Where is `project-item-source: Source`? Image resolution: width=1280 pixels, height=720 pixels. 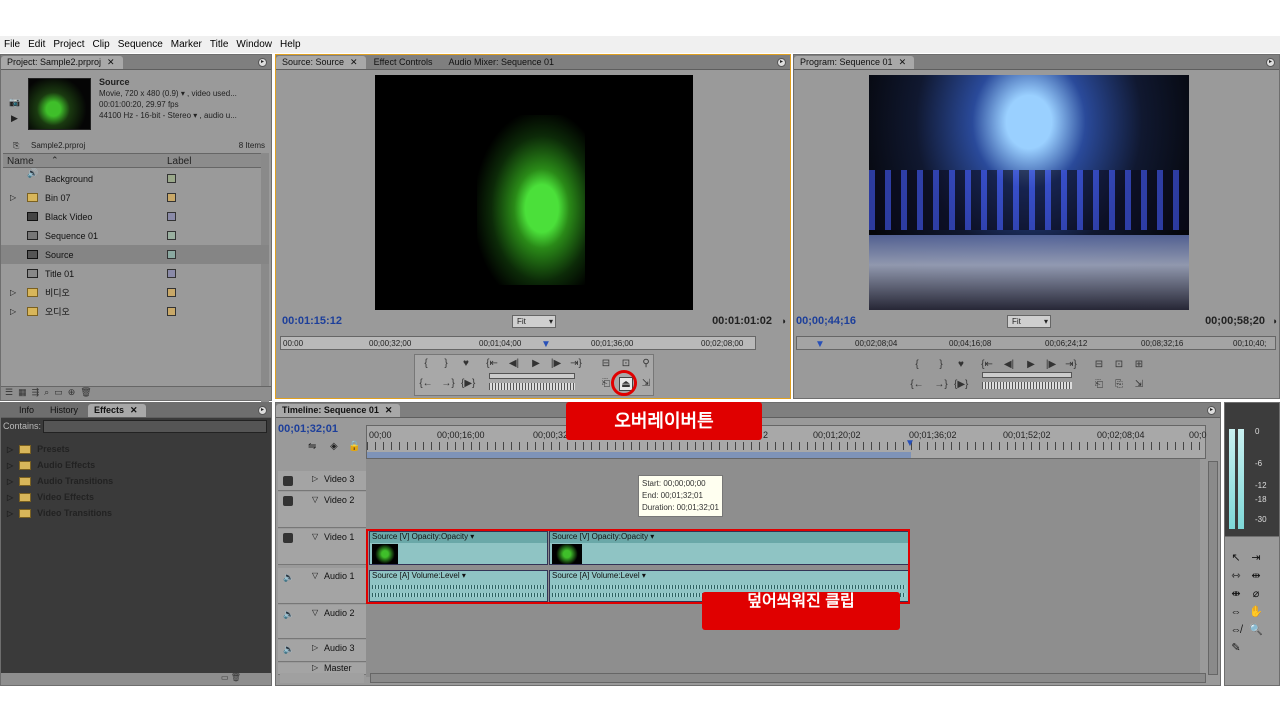 project-item-source: Source is located at coordinates (135, 254).